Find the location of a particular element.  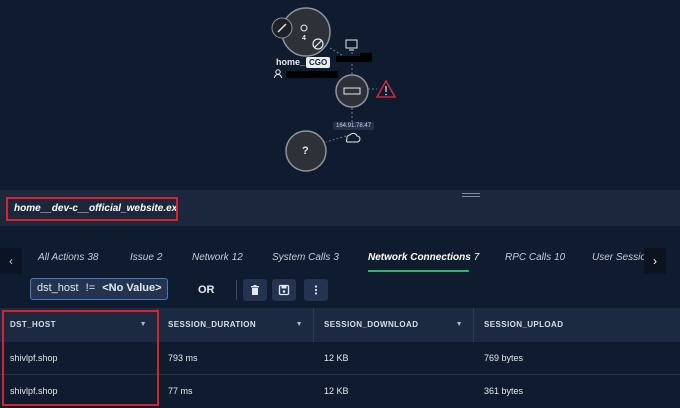

more-vertical-icon is located at coordinates (316, 290).